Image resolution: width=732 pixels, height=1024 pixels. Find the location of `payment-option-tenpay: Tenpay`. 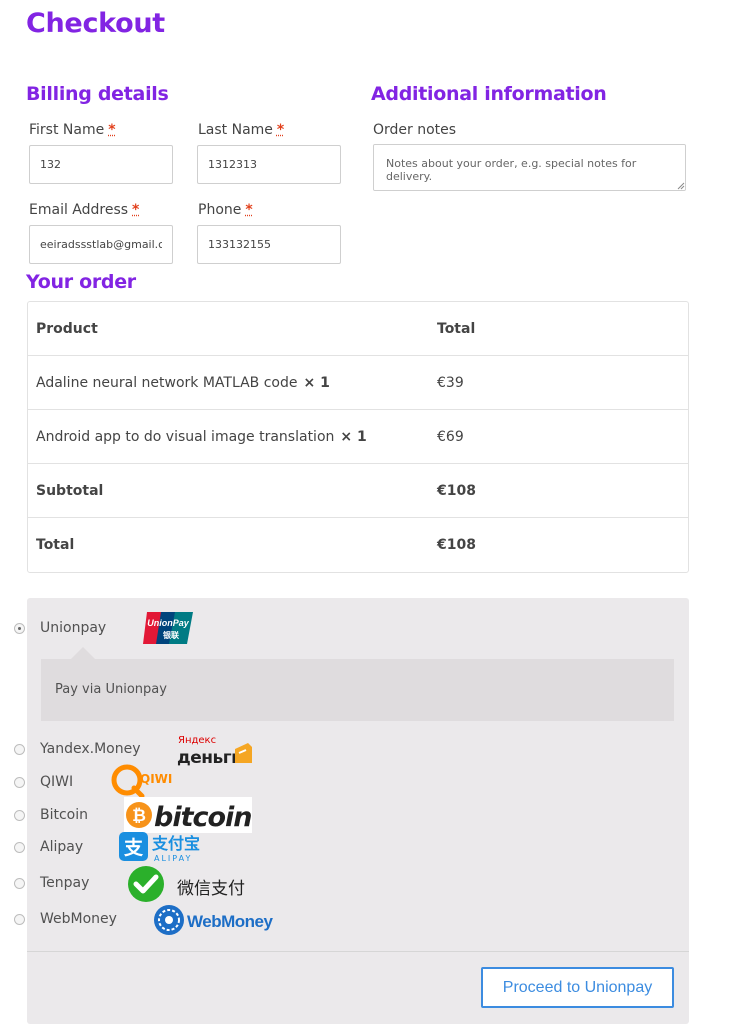

payment-option-tenpay: Tenpay is located at coordinates (51, 883).